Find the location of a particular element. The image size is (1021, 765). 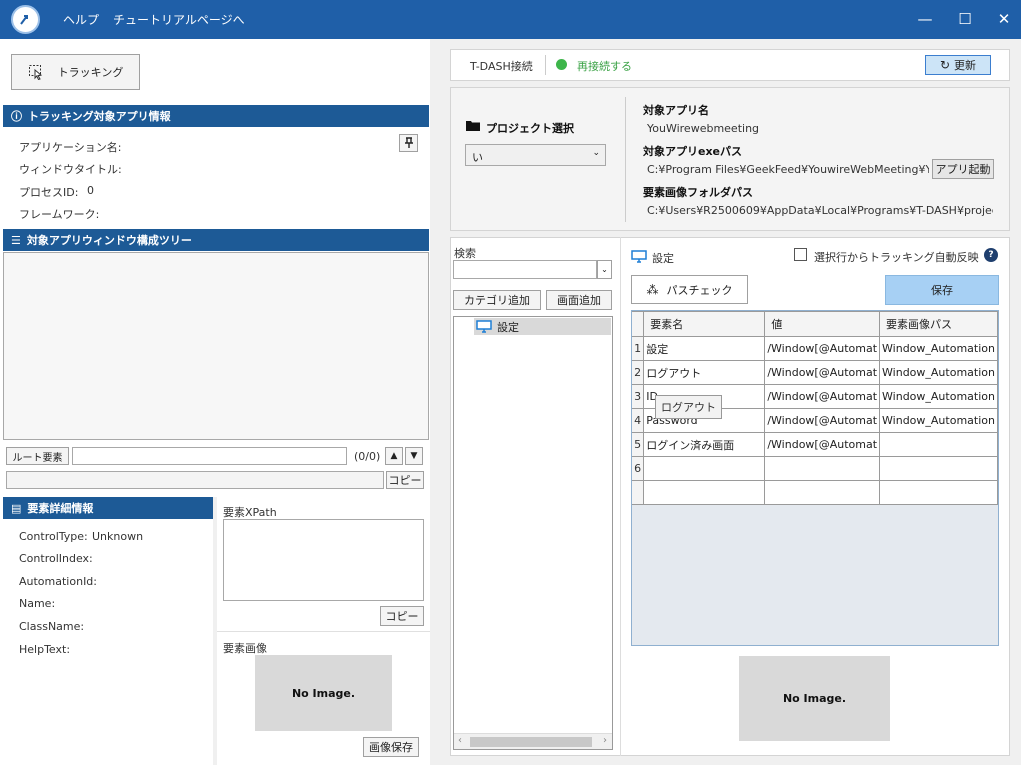

detail-title: 要素詳細情報 is located at coordinates (60, 508).